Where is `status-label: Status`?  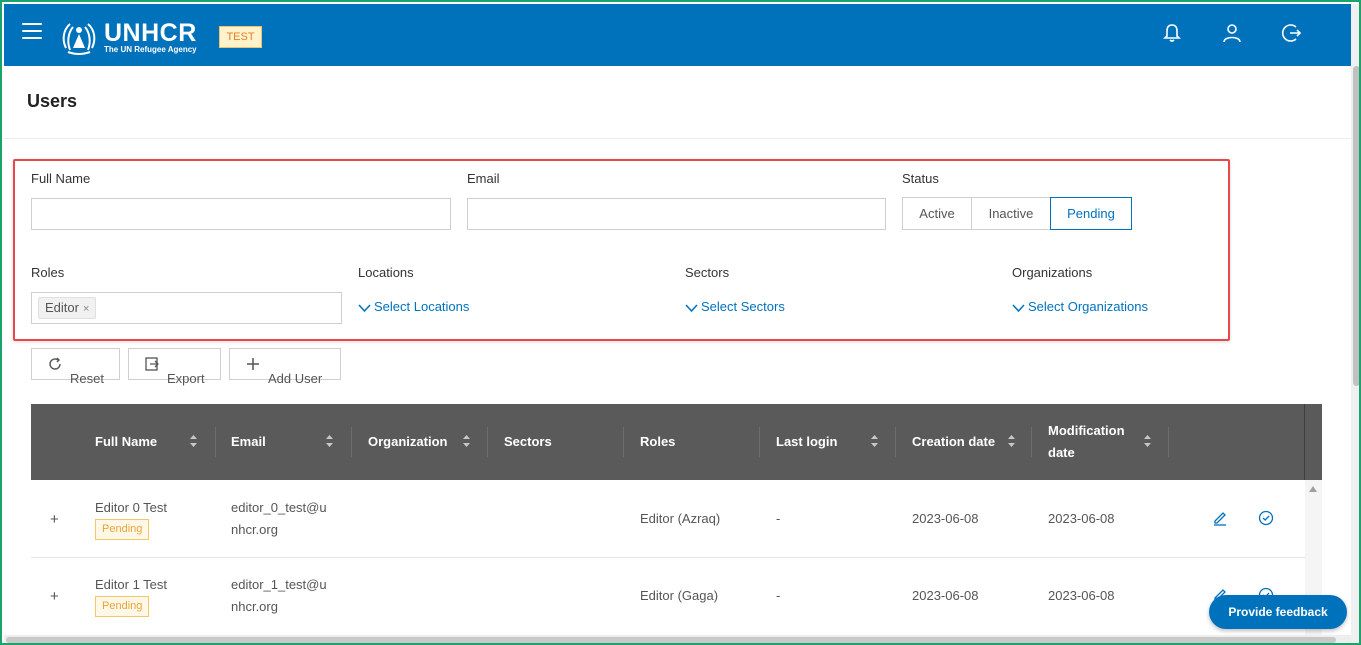 status-label: Status is located at coordinates (920, 178).